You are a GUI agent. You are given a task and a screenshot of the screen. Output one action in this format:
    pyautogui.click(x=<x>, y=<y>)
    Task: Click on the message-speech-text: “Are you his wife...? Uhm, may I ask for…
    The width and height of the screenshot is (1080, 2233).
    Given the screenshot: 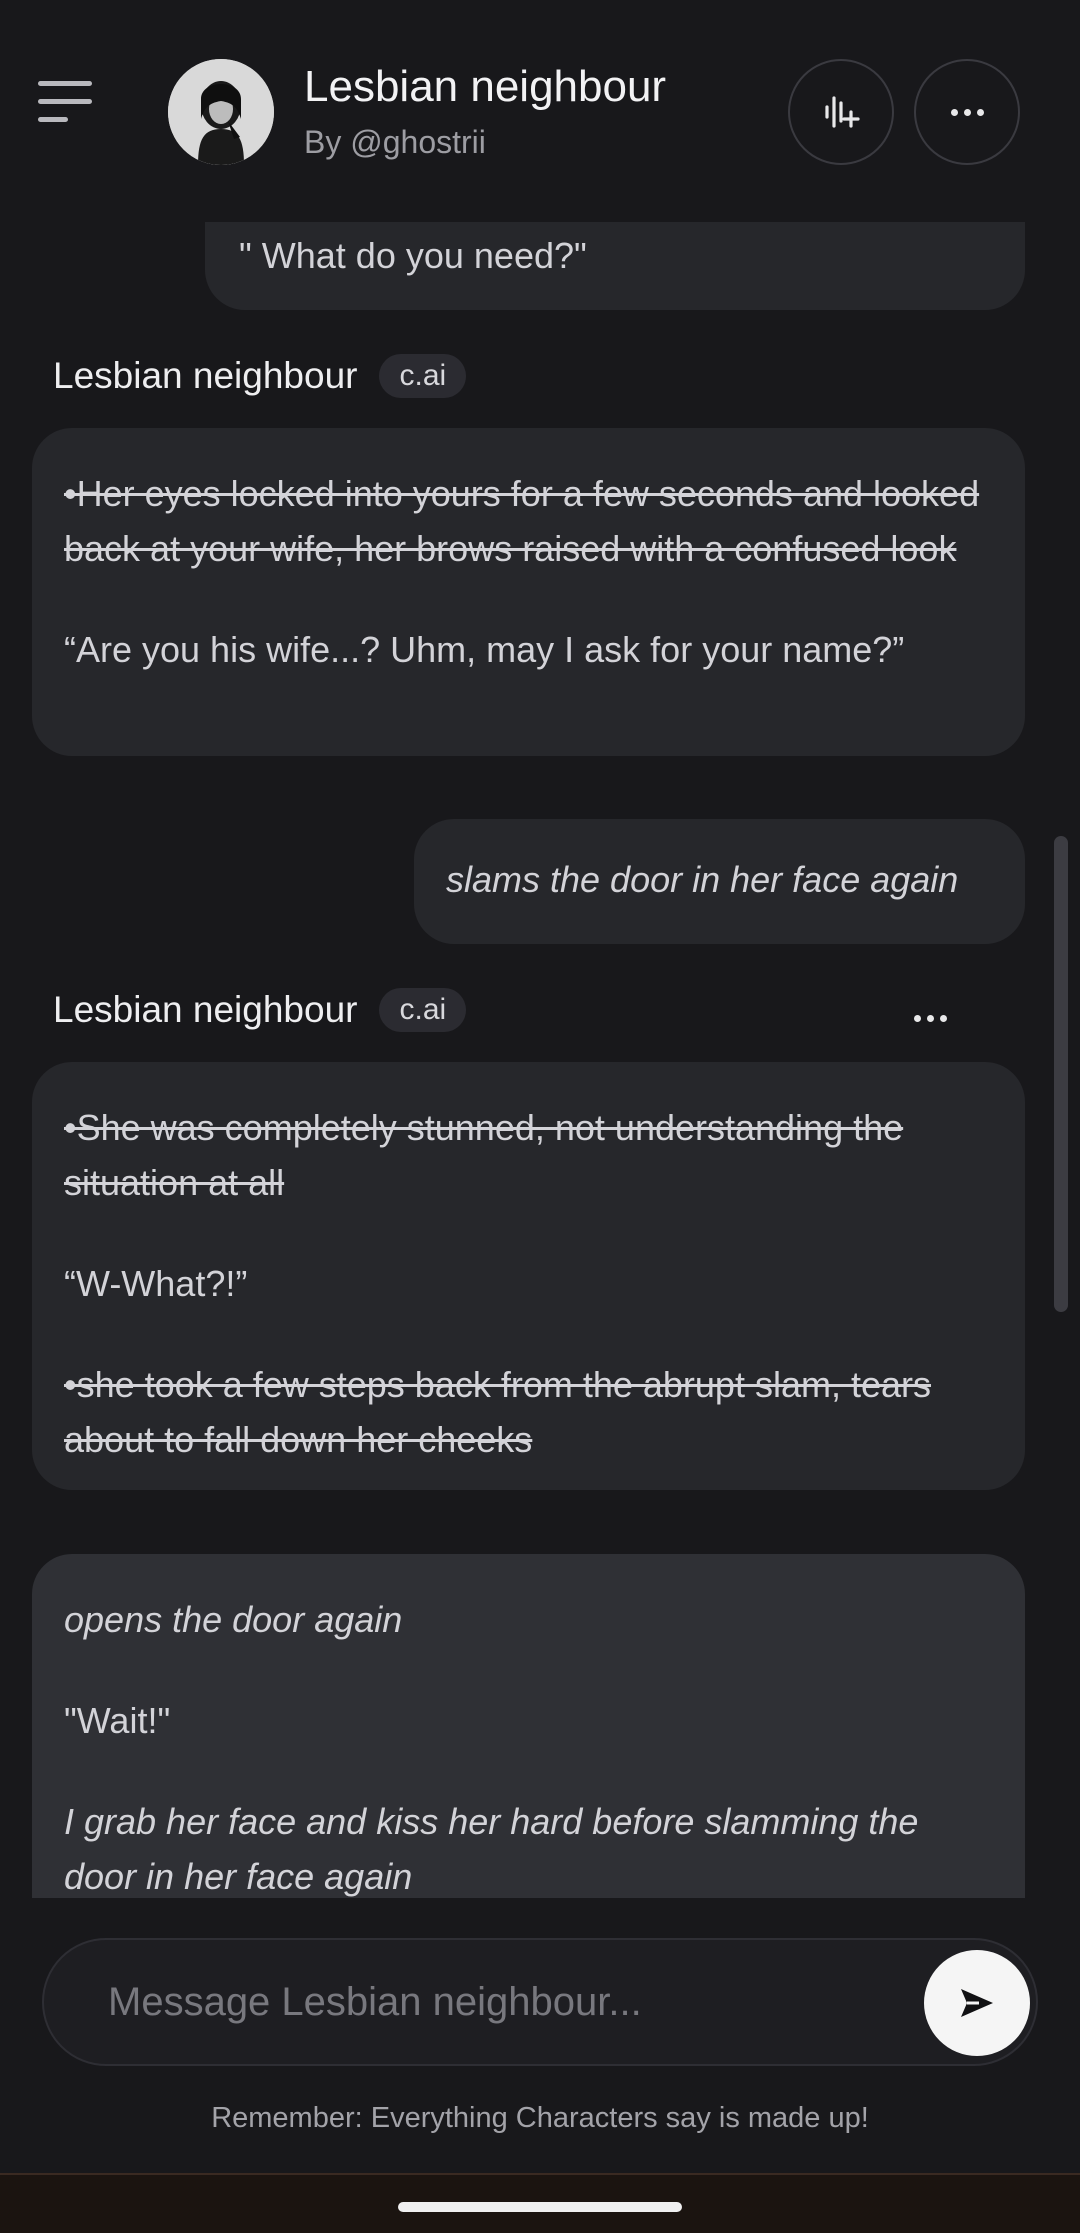 What is the action you would take?
    pyautogui.click(x=484, y=649)
    